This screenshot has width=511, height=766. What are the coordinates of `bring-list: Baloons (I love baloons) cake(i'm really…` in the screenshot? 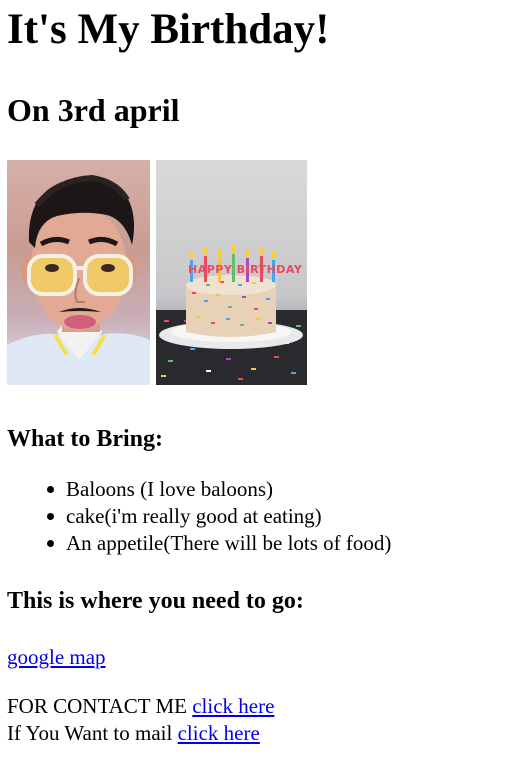 It's located at (255, 516).